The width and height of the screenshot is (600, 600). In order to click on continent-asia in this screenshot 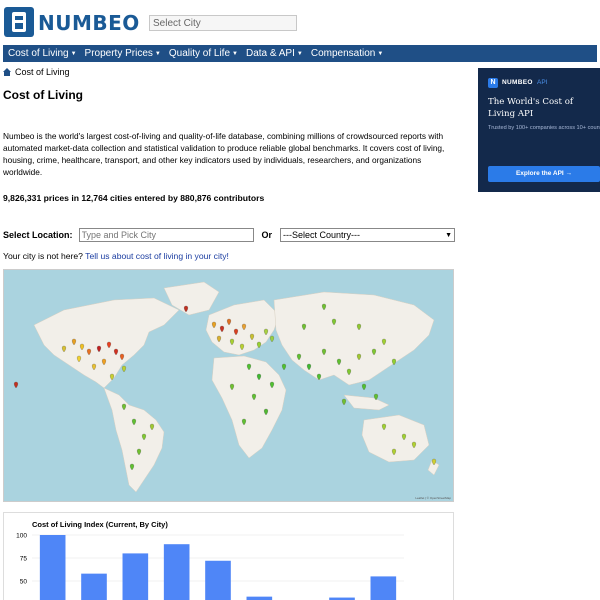, I will do `click(354, 338)`.